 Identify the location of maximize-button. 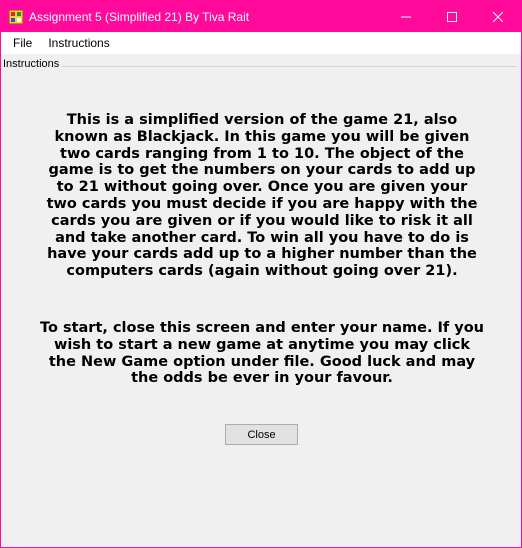
(452, 16).